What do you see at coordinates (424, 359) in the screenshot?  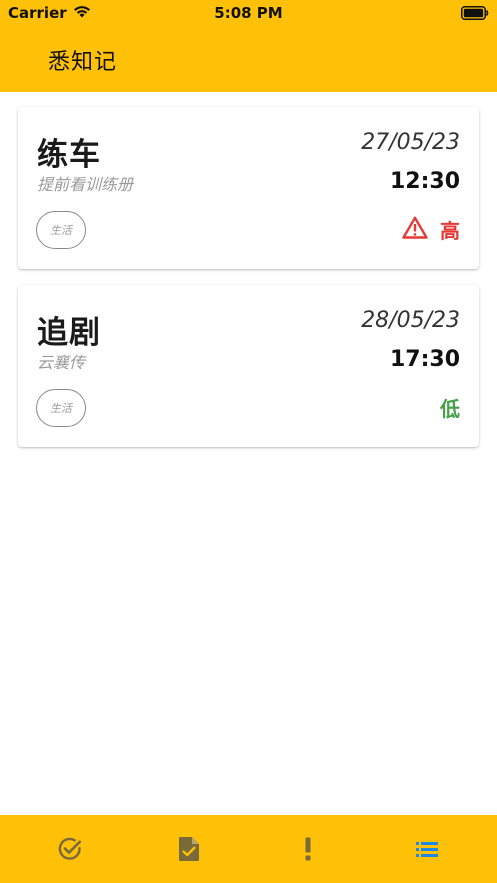 I see `task-time: 17:30` at bounding box center [424, 359].